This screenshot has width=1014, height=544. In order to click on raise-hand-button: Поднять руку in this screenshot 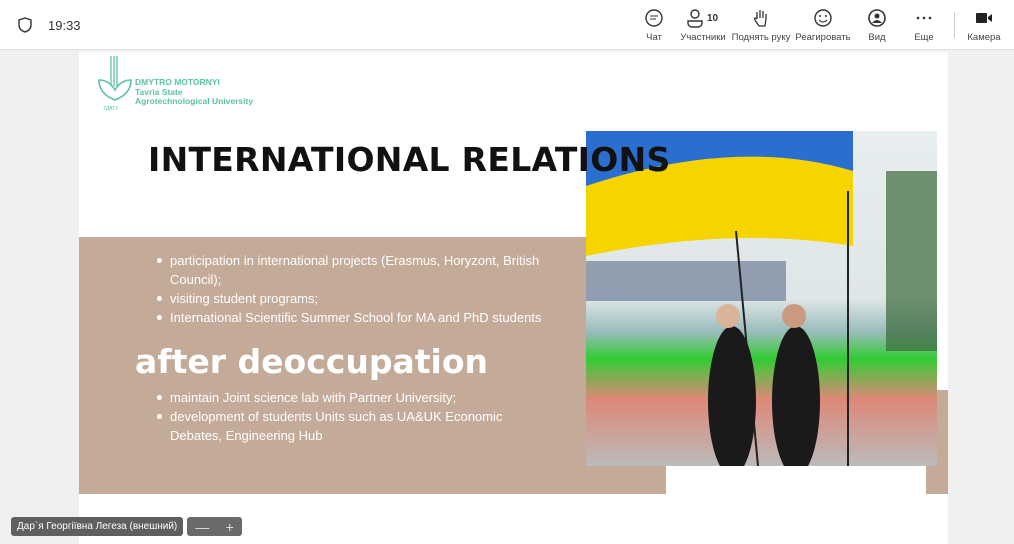, I will do `click(761, 25)`.